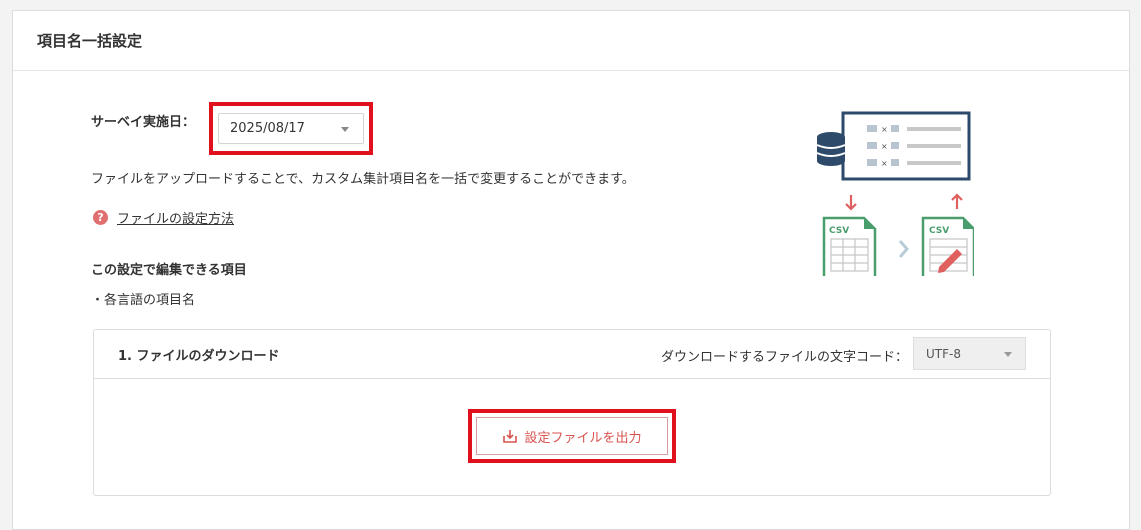 The height and width of the screenshot is (530, 1141). What do you see at coordinates (90, 41) in the screenshot?
I see `page-title: 項目名一括設定` at bounding box center [90, 41].